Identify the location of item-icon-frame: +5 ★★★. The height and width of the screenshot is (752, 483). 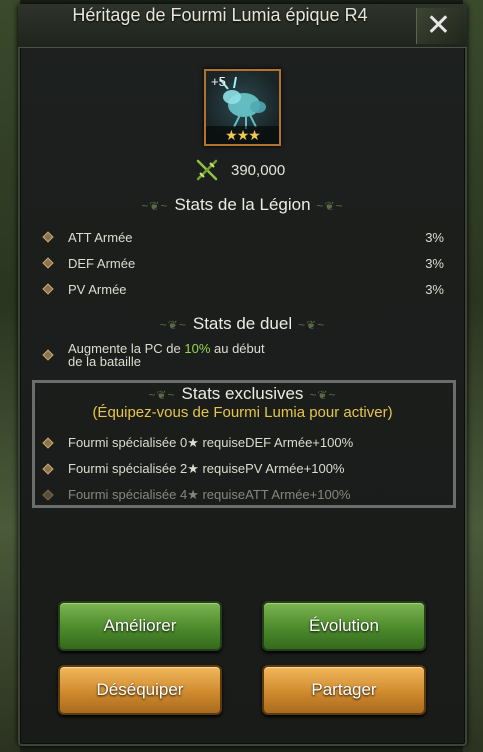
(242, 107).